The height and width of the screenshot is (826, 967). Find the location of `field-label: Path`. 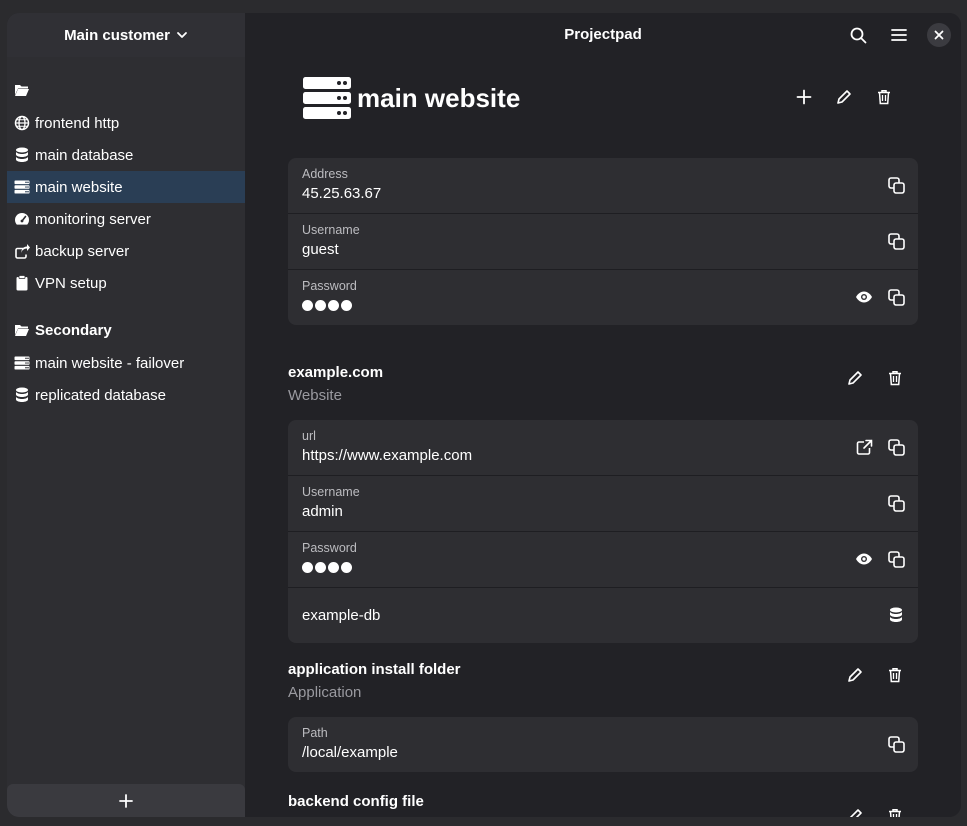

field-label: Path is located at coordinates (315, 733).